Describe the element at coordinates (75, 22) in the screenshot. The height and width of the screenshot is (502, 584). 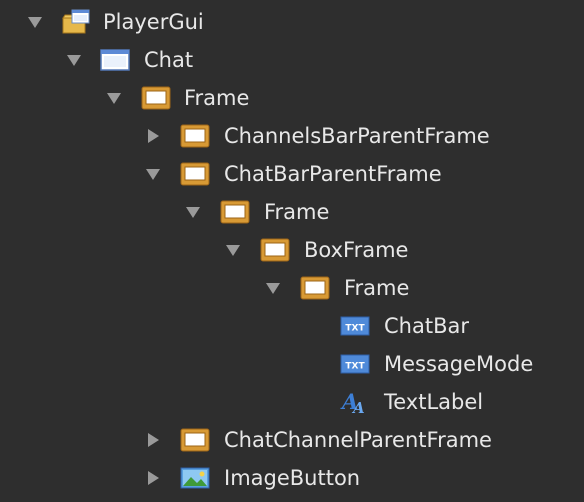
I see `player-gui-icon` at that location.